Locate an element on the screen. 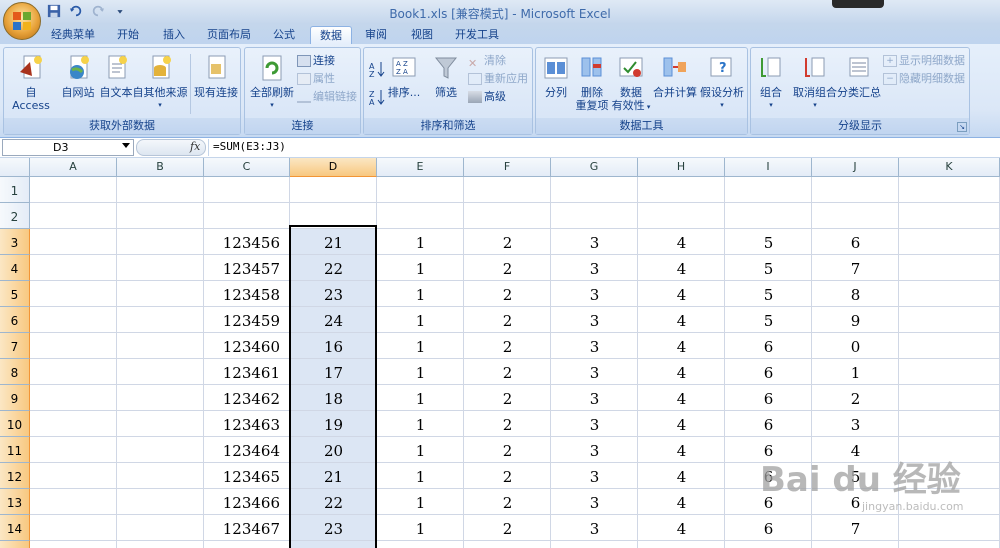 The height and width of the screenshot is (548, 1000). cell-c10: 123463 is located at coordinates (242, 424).